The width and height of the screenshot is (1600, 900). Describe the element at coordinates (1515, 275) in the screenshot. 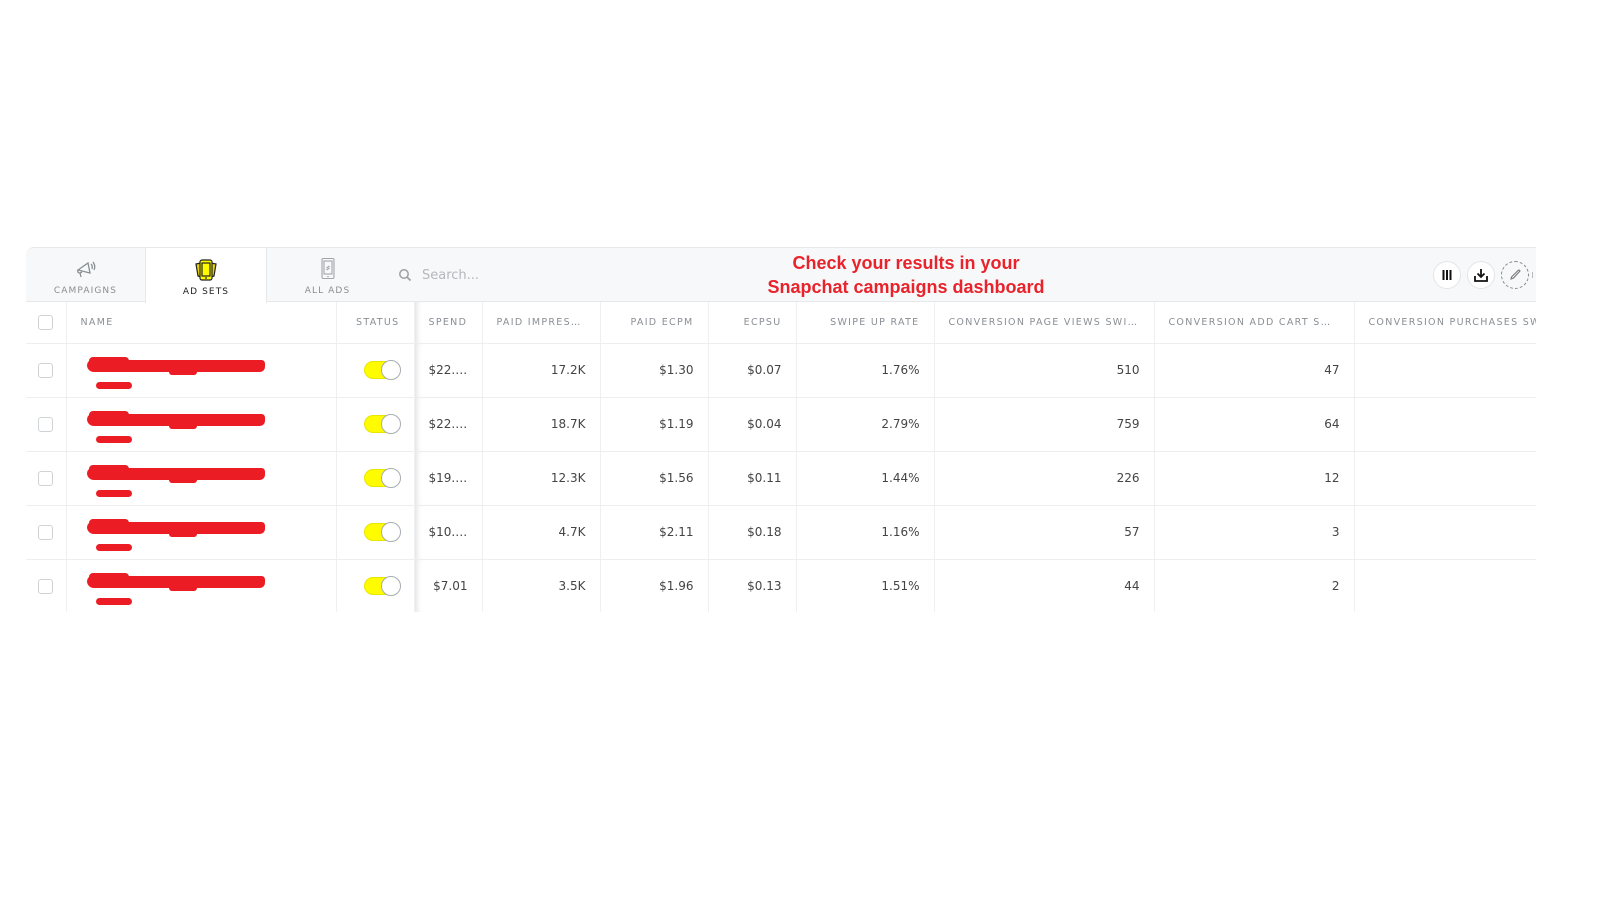

I see `edit-button` at that location.